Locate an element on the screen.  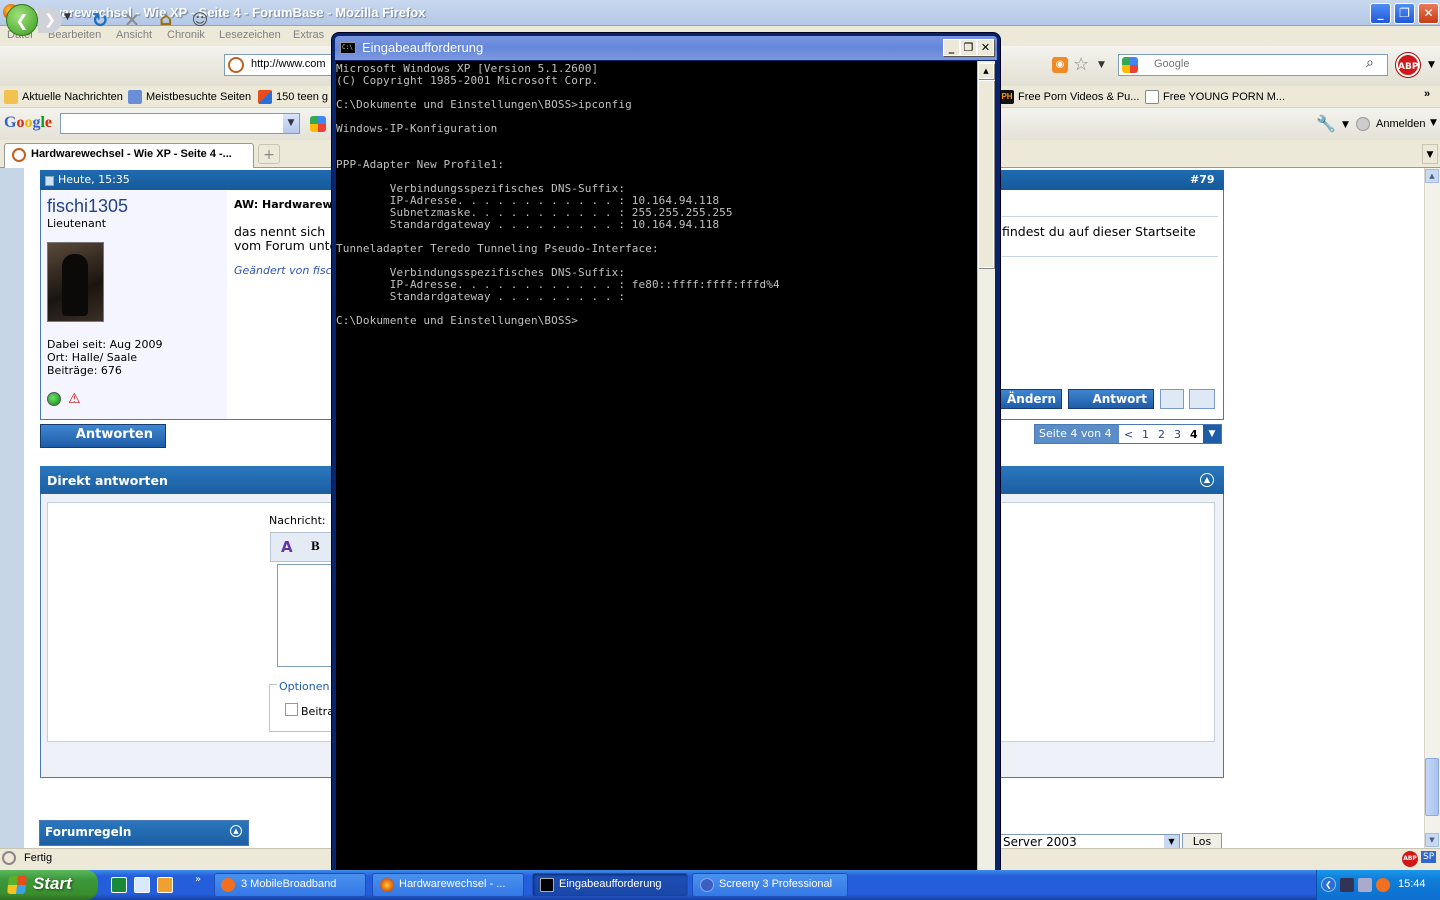
multiquote-icon is located at coordinates (1172, 399).